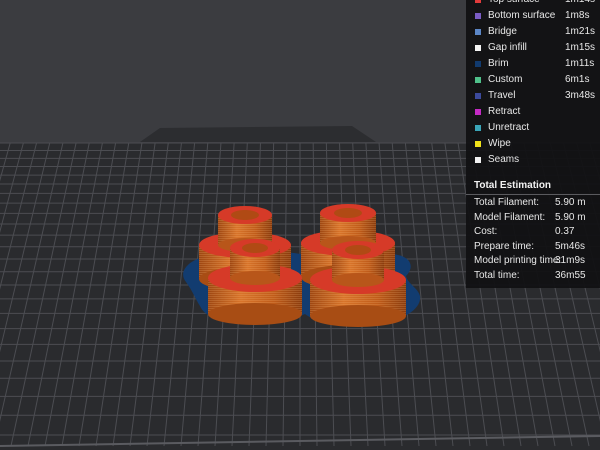 The width and height of the screenshot is (600, 450). I want to click on estimation-label: Total Filament:, so click(507, 202).